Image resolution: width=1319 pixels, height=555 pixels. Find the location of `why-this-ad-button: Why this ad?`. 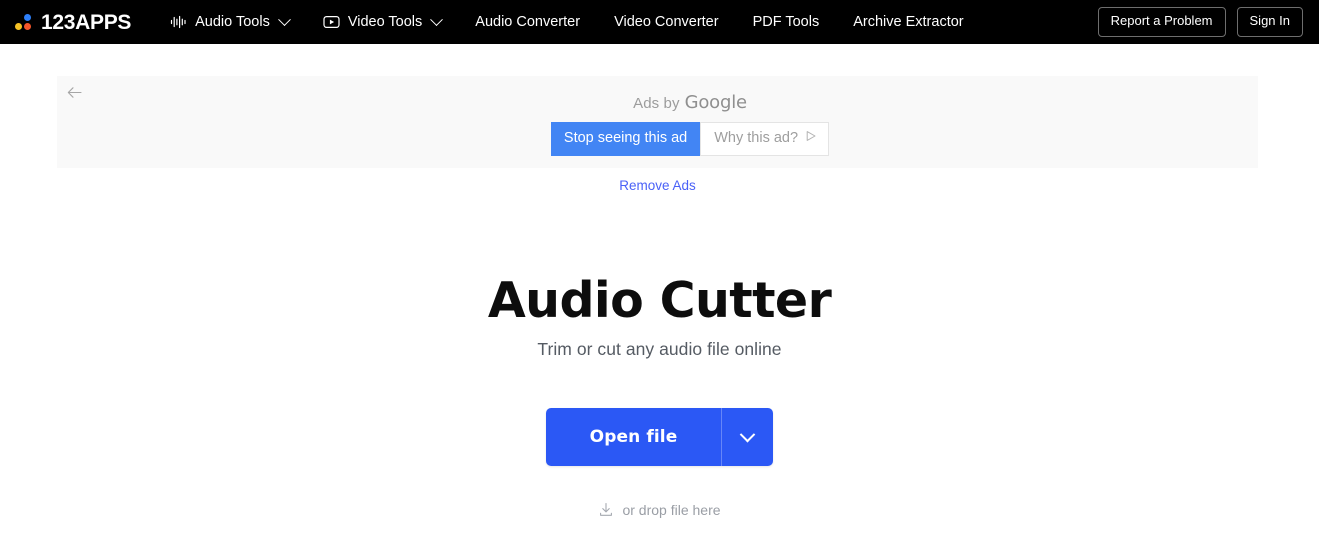

why-this-ad-button: Why this ad? is located at coordinates (765, 139).